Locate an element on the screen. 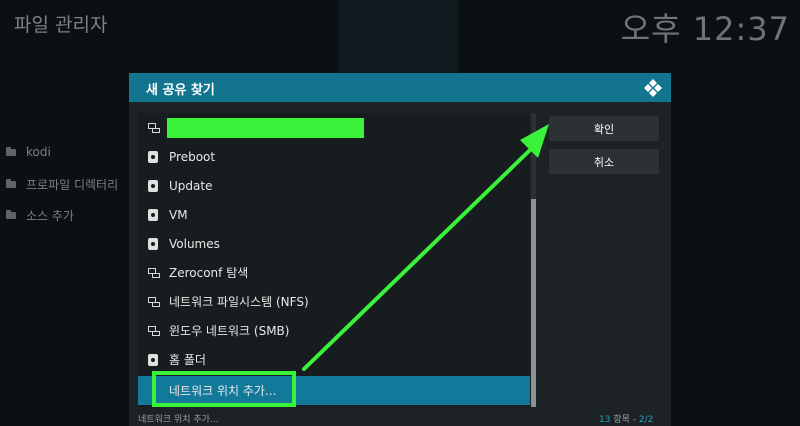 The height and width of the screenshot is (426, 800). ok-button: 확인 is located at coordinates (604, 128).